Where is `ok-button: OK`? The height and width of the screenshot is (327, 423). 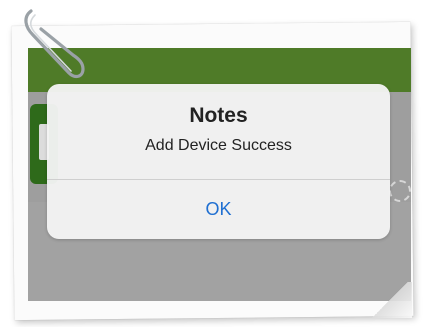 ok-button: OK is located at coordinates (218, 209).